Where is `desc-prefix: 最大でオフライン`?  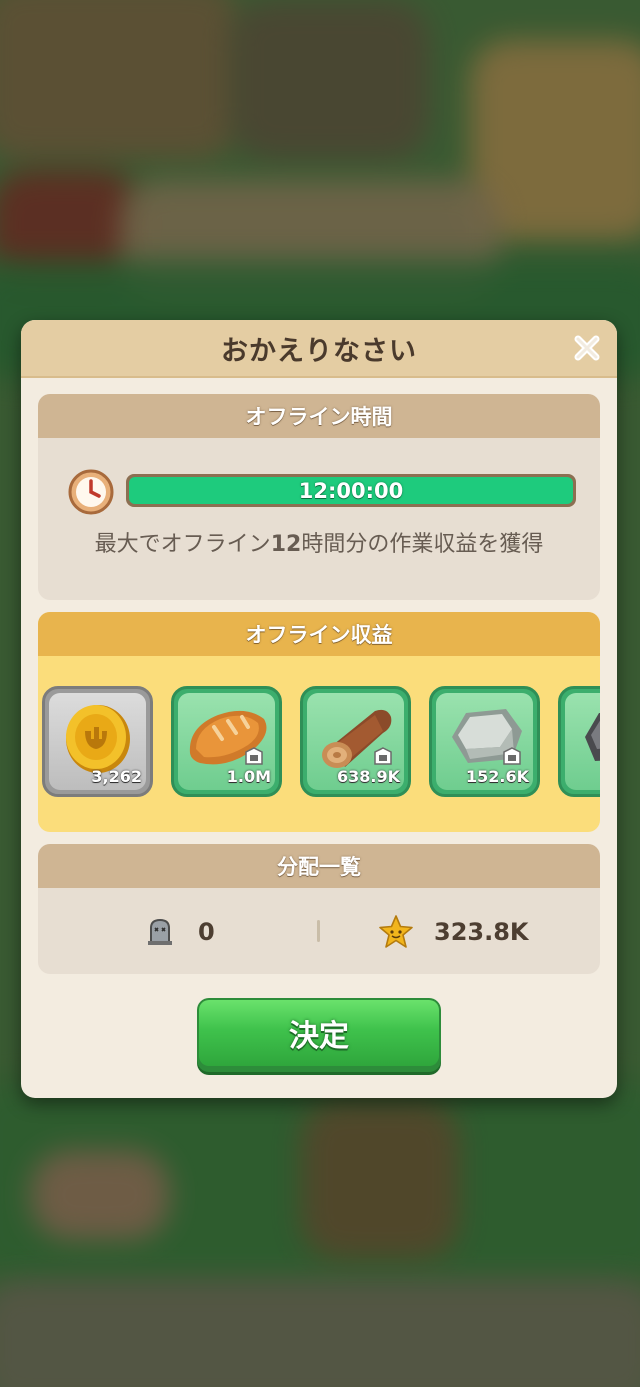 desc-prefix: 最大でオフライン is located at coordinates (182, 544).